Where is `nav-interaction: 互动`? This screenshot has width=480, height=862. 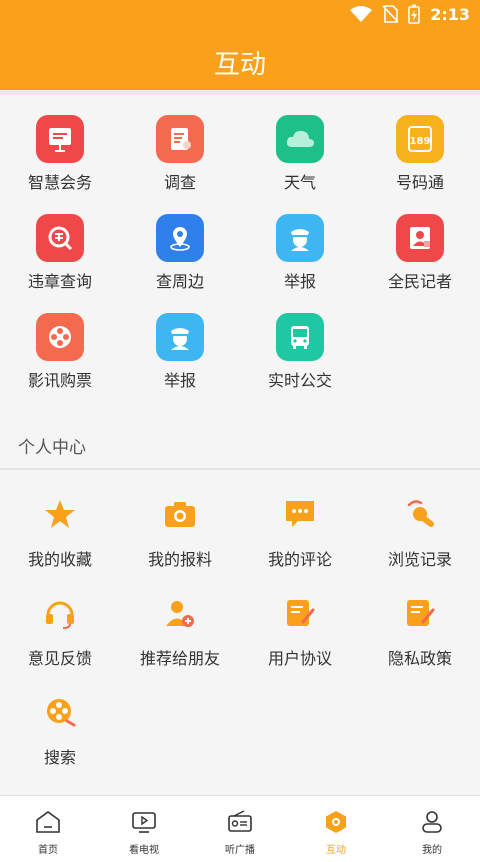
nav-interaction: 互动 is located at coordinates (336, 829).